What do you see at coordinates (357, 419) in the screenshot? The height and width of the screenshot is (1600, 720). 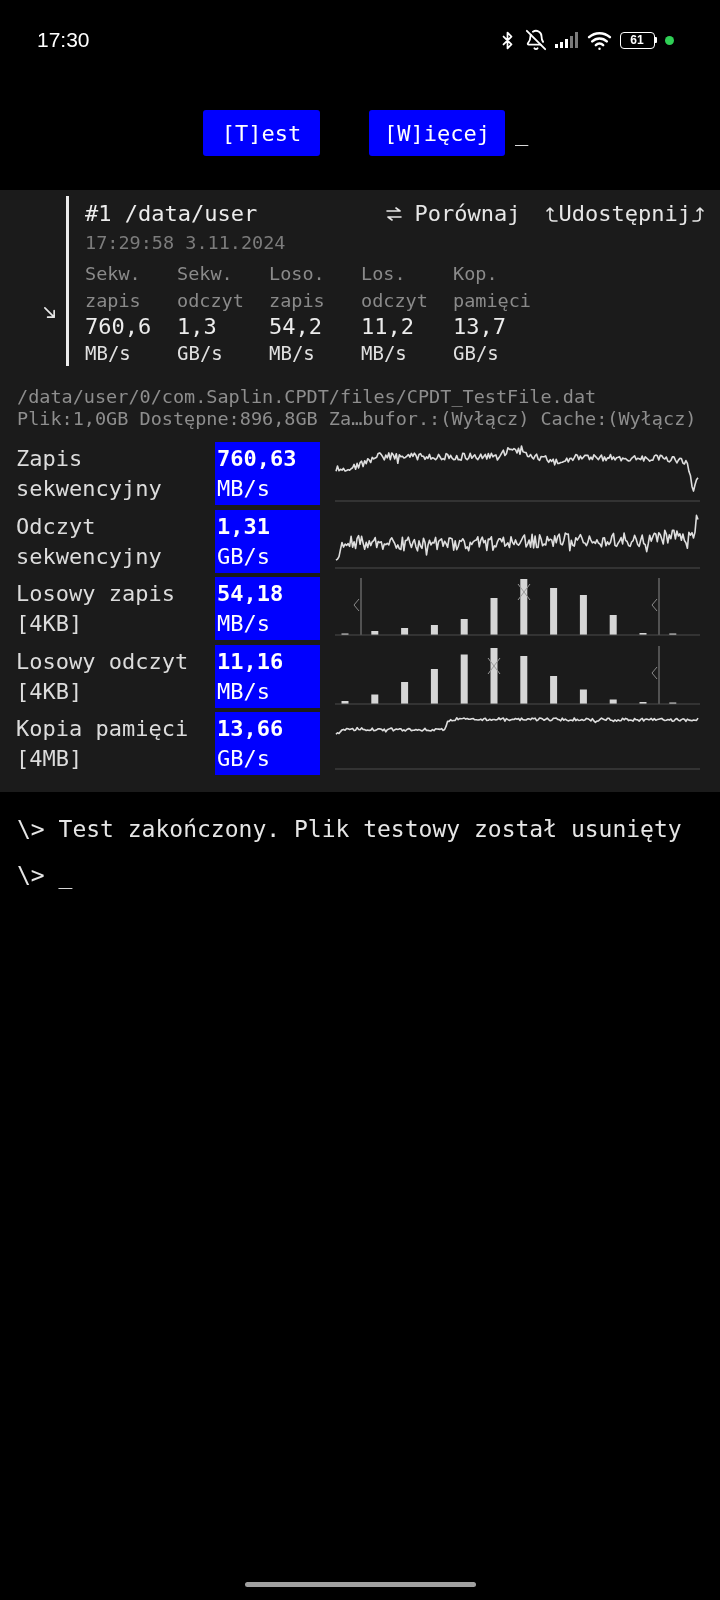 I see `test-settings: Plik:1,0GB Dostępne:896,8GB Za…bufor.:(Wyłącz) Cache:(Wyłącz)` at bounding box center [357, 419].